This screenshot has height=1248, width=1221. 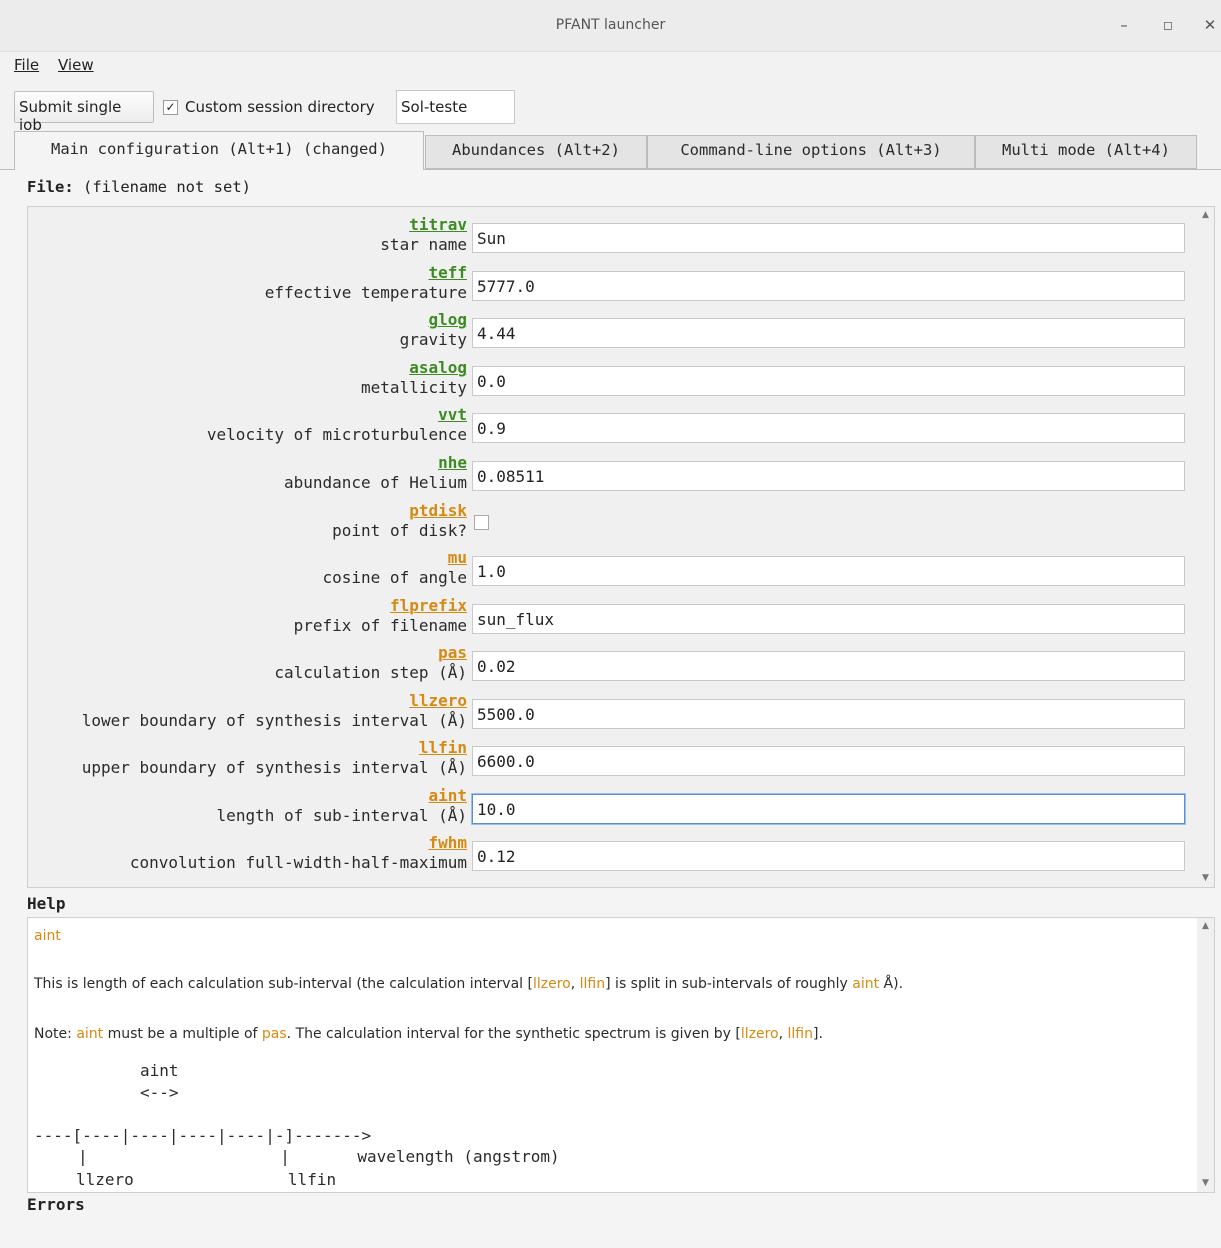 I want to click on diagram-line-aint: aint, so click(x=159, y=1070).